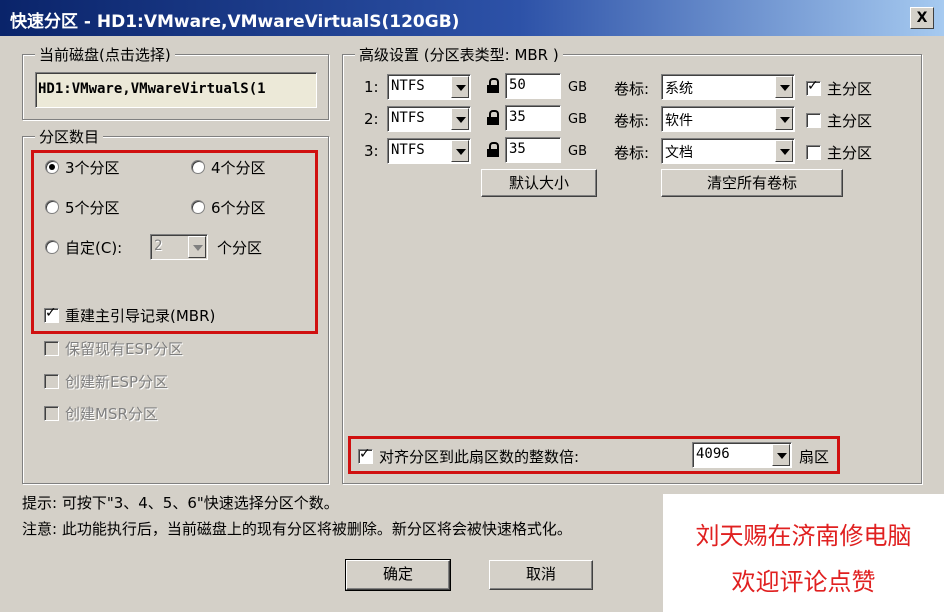 This screenshot has height=612, width=944. What do you see at coordinates (117, 382) in the screenshot?
I see `create-esp-label: 创建新ESP分区` at bounding box center [117, 382].